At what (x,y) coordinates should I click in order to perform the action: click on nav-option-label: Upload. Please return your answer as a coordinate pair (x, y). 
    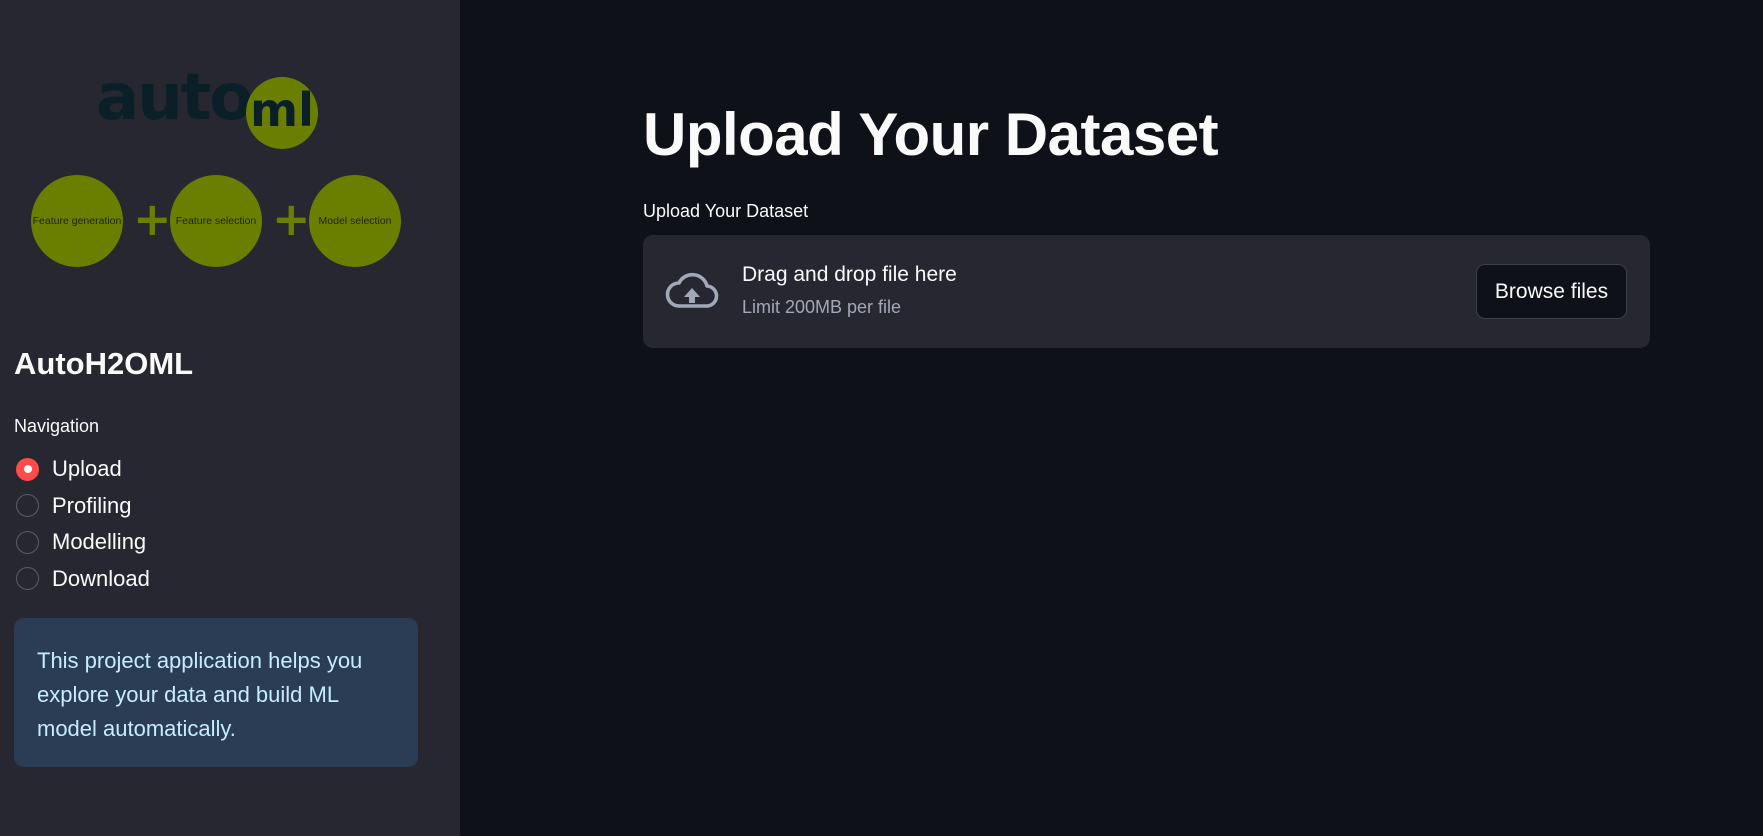
    Looking at the image, I should click on (87, 469).